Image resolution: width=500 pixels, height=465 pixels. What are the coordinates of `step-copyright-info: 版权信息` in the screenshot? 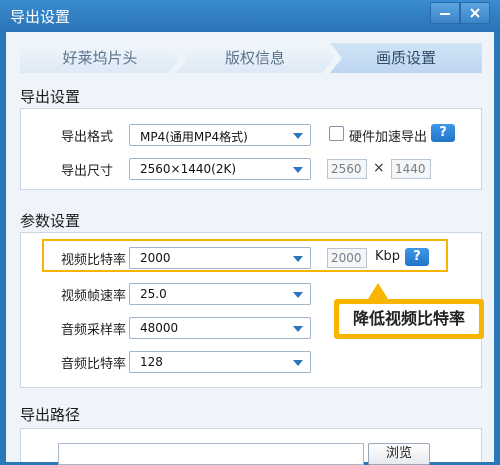 It's located at (255, 58).